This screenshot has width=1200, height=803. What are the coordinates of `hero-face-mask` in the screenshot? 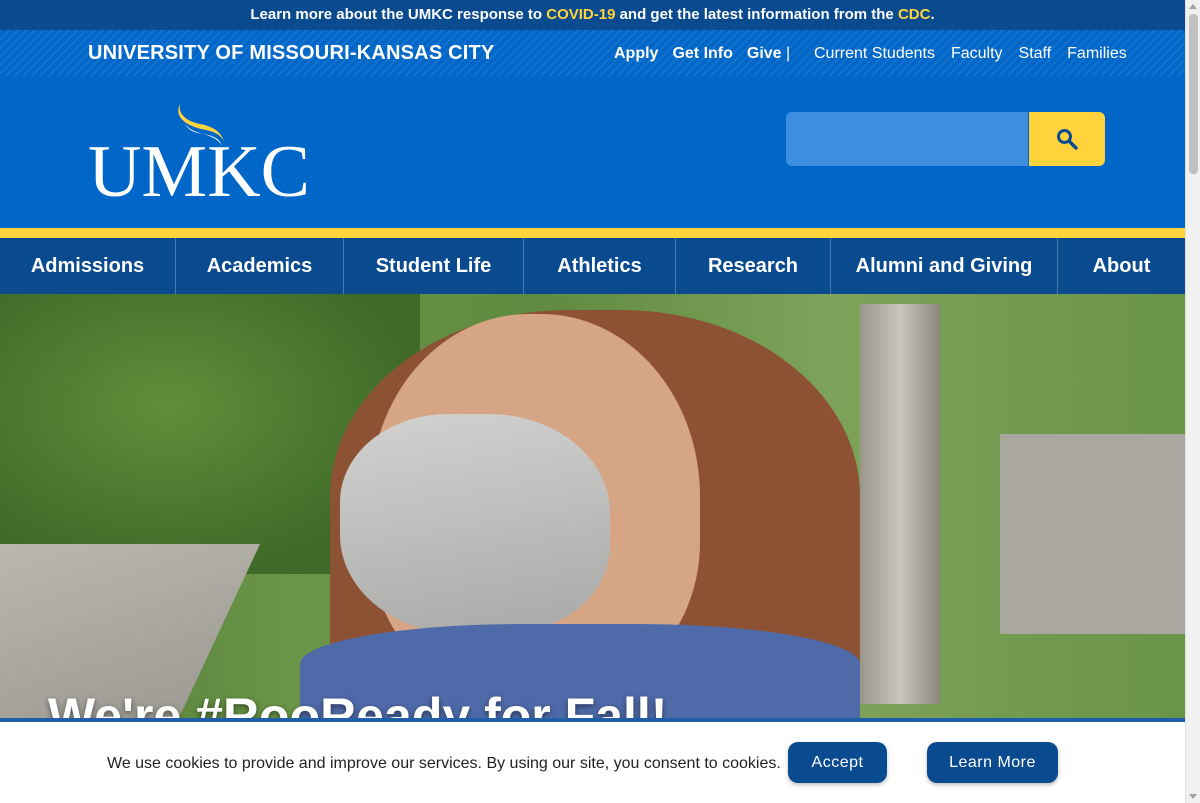 It's located at (475, 524).